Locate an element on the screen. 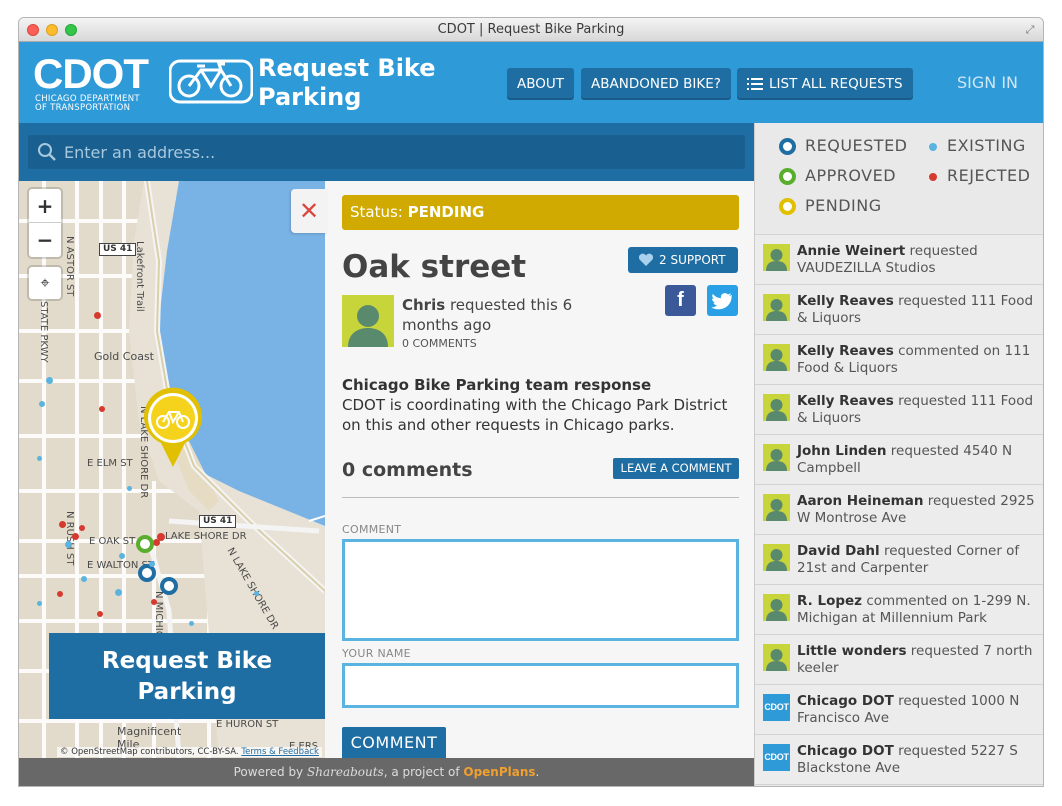 The image size is (1062, 806). comment-field is located at coordinates (540, 590).